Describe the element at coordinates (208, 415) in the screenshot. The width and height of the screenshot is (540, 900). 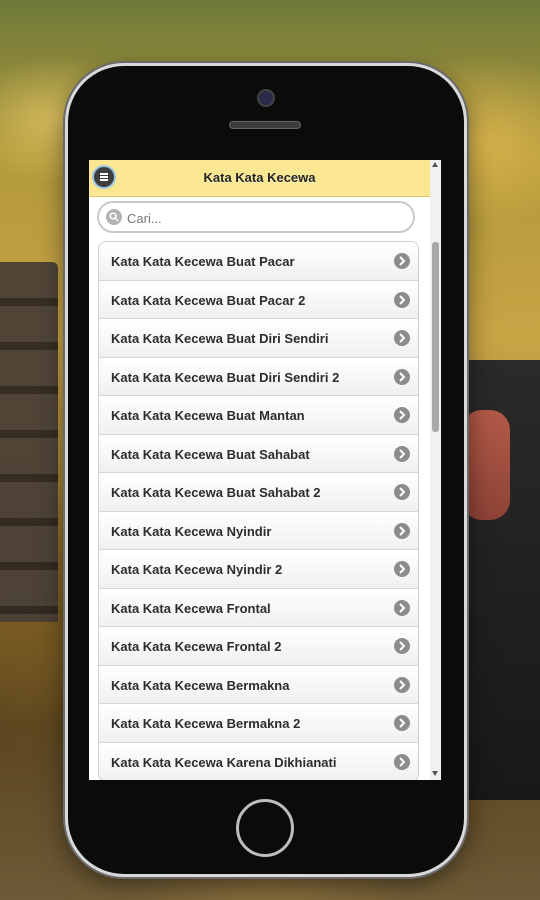
I see `list-item-label: Kata Kata Kecewa Buat Mantan` at that location.